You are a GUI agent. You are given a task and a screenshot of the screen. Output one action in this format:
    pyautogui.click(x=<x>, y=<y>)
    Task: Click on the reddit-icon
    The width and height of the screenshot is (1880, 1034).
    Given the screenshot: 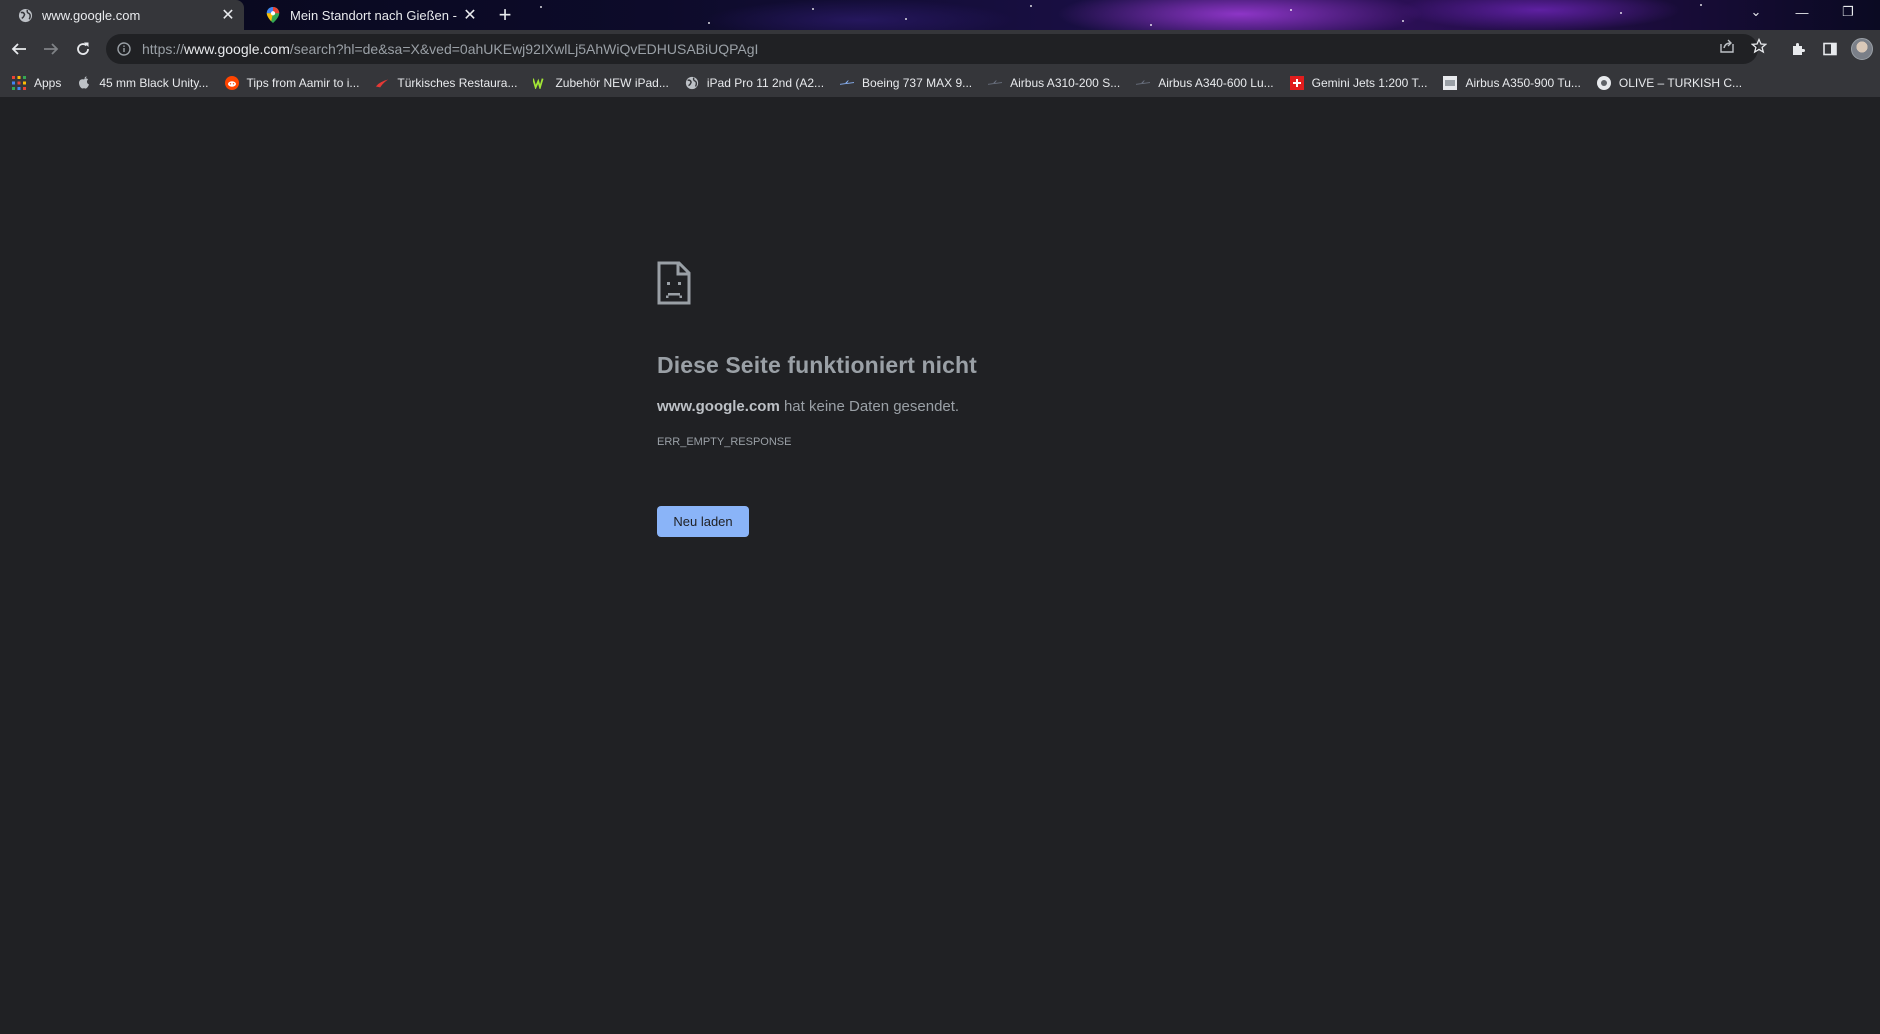 What is the action you would take?
    pyautogui.click(x=231, y=82)
    